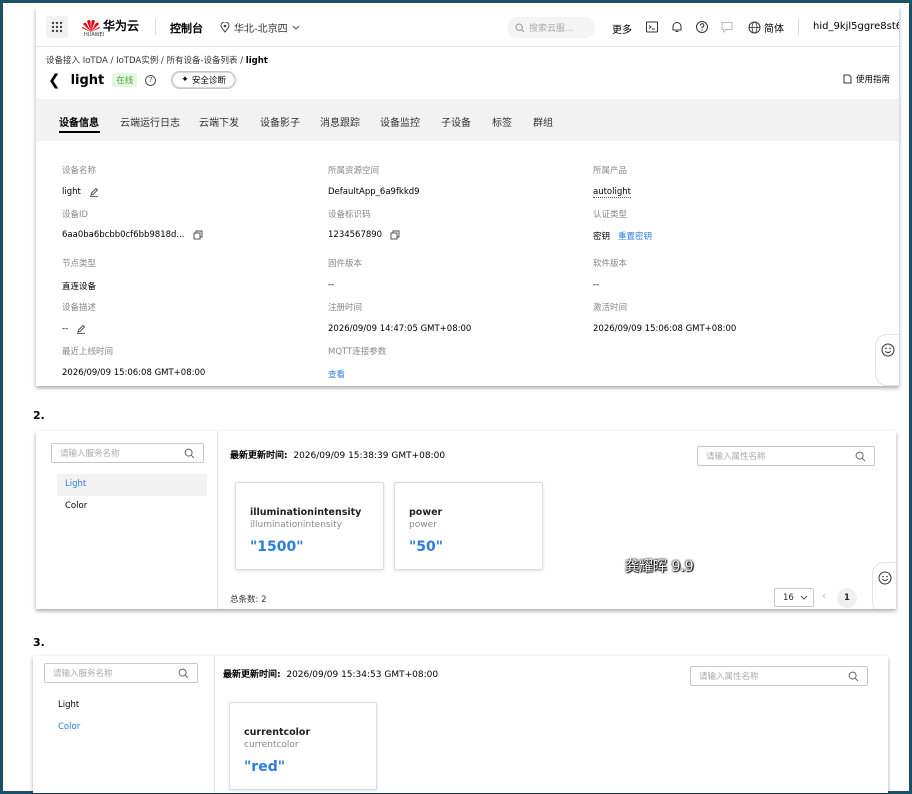 This screenshot has height=794, width=912. I want to click on region-selector: 华北-北京四, so click(260, 27).